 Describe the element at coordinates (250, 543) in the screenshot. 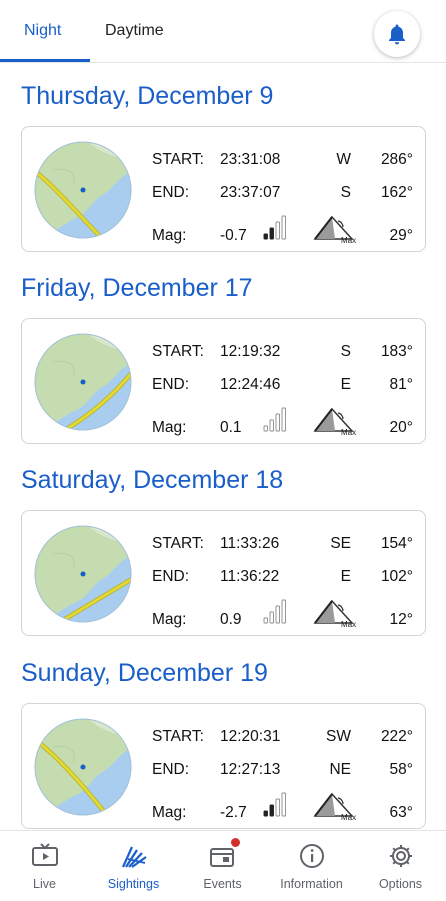

I see `start-time: 11:33:26` at that location.